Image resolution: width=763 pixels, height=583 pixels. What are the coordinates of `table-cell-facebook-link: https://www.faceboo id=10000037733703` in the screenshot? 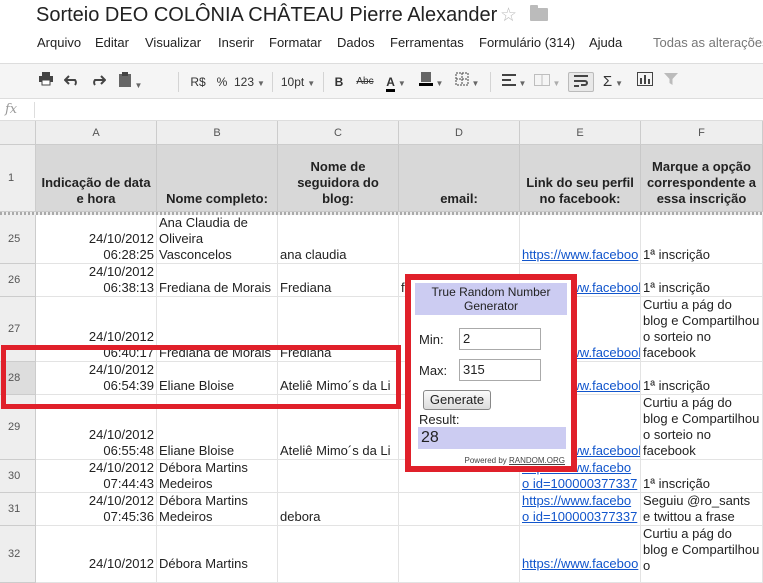 It's located at (580, 509).